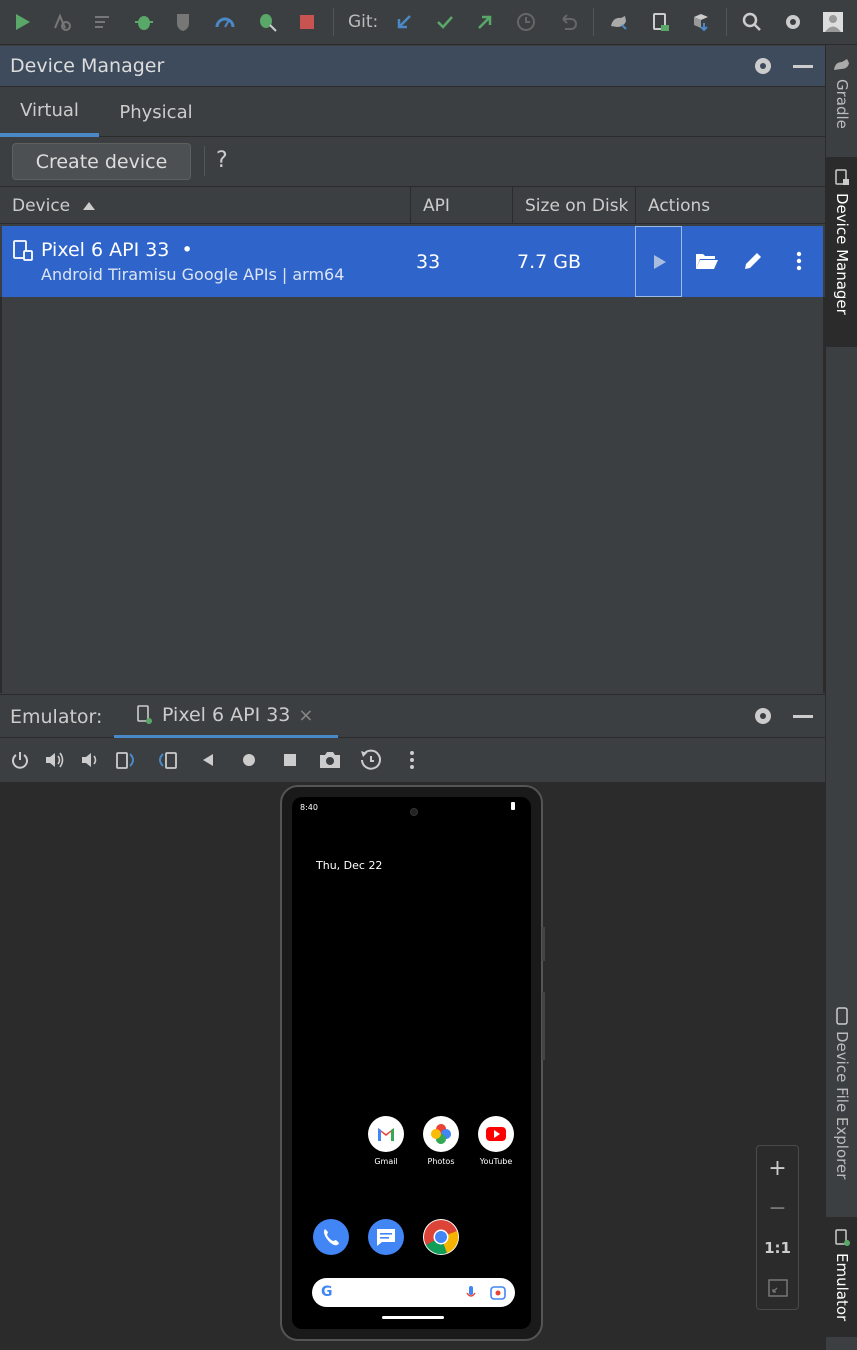 This screenshot has width=857, height=1350. What do you see at coordinates (305, 715) in the screenshot?
I see `close-tab-icon: ×` at bounding box center [305, 715].